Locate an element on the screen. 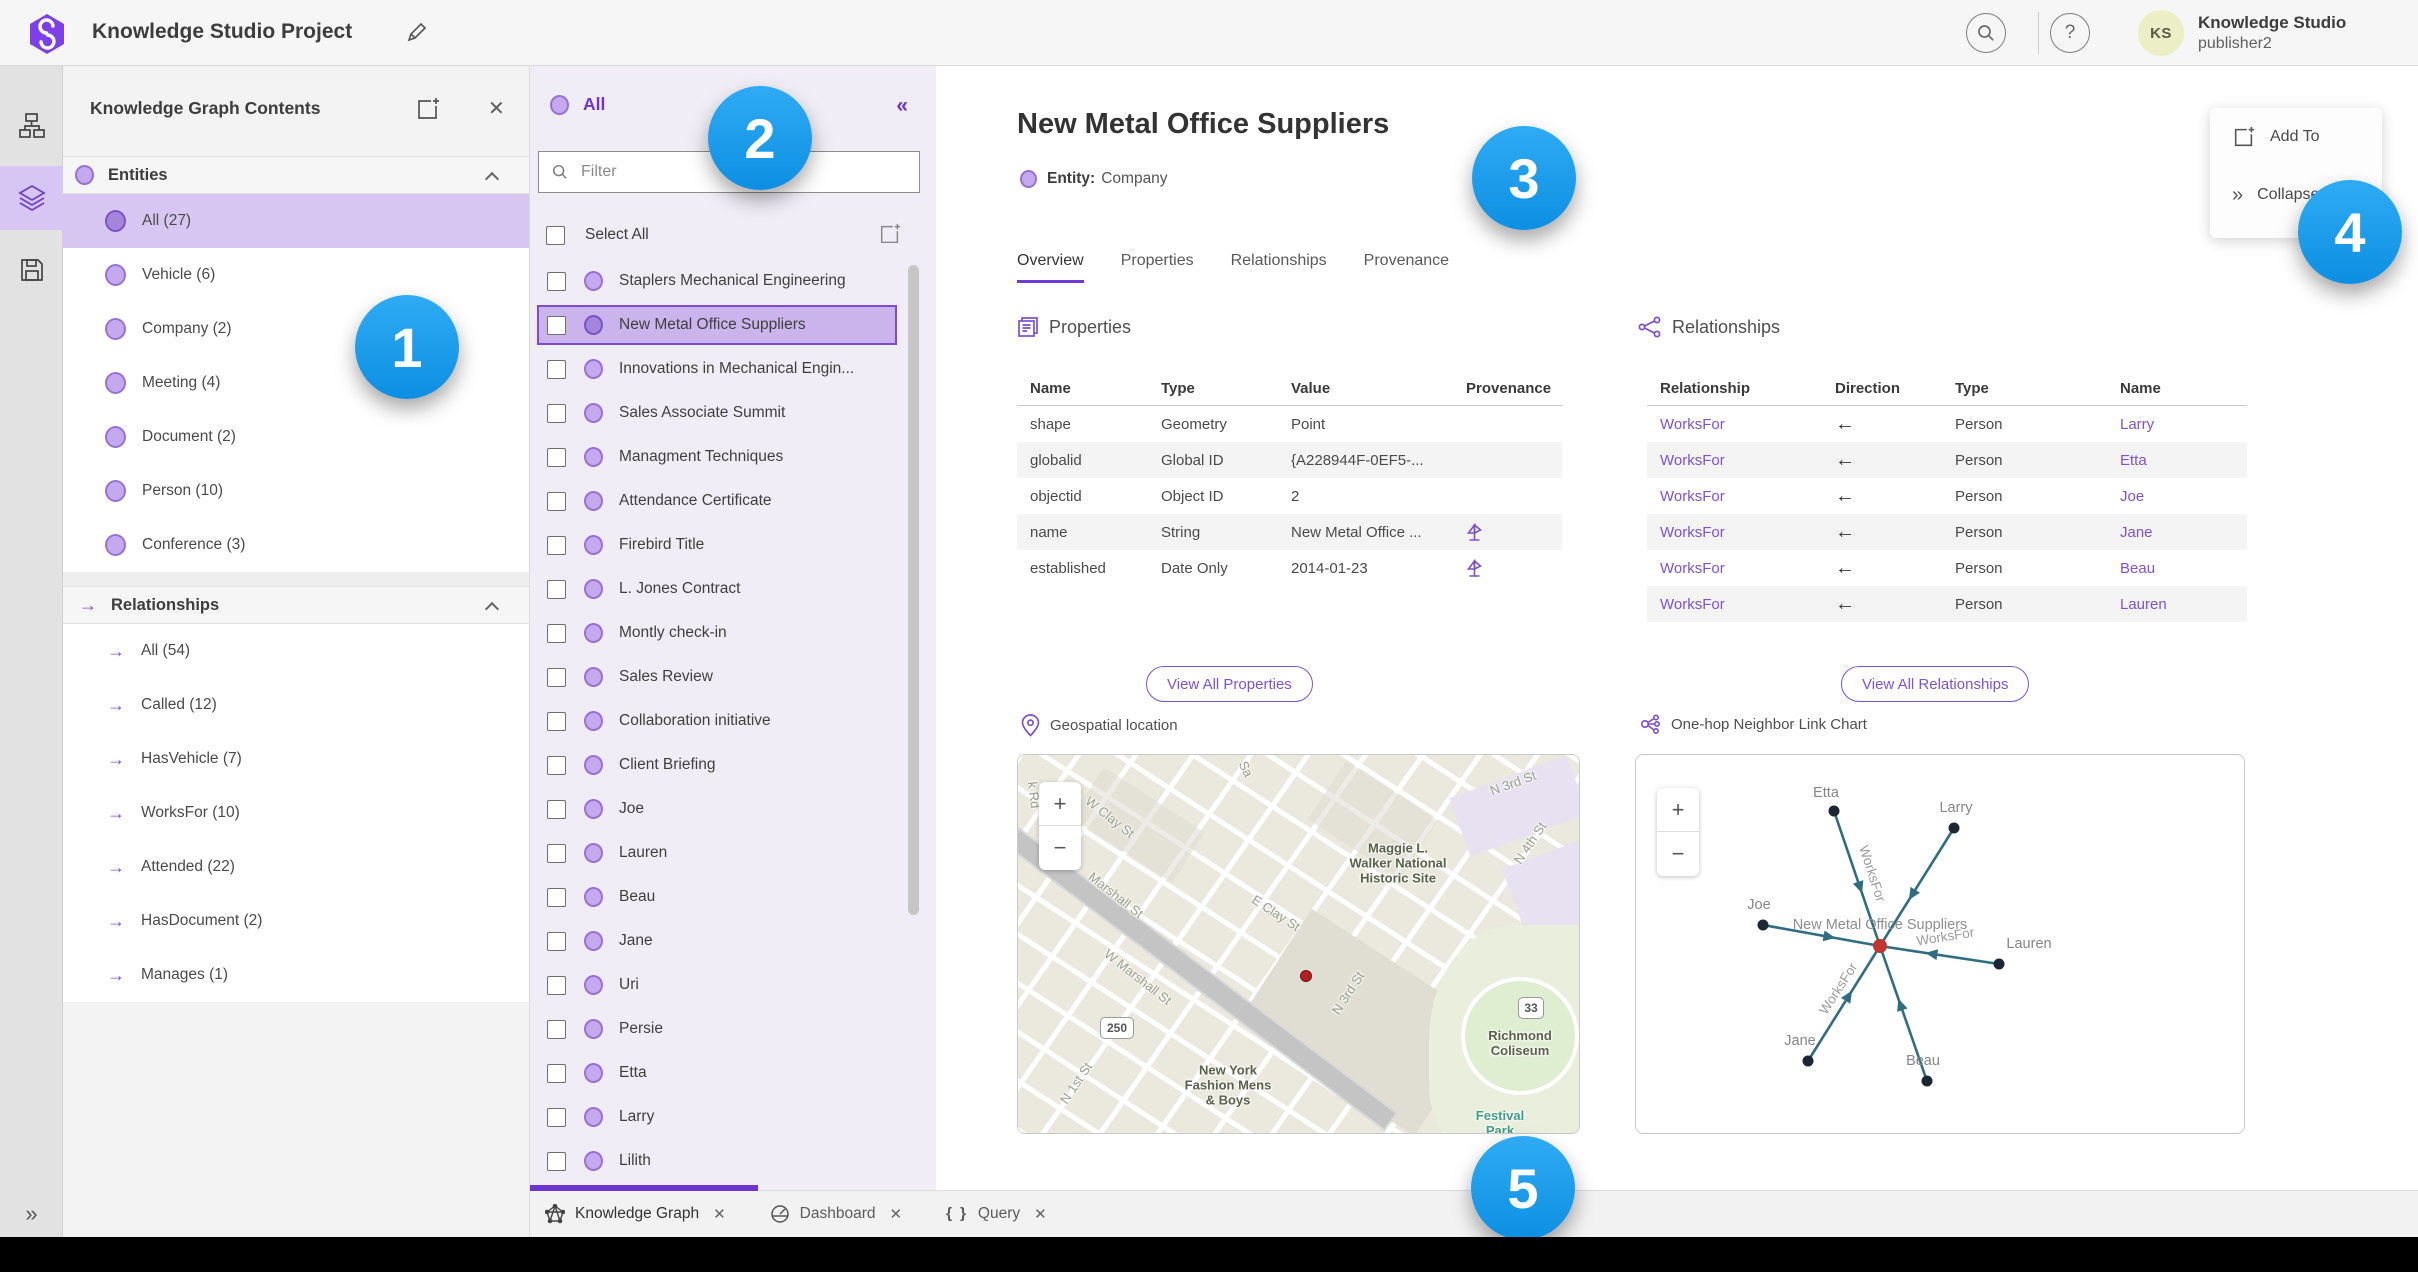 This screenshot has height=1272, width=2418. list-item: Larry is located at coordinates (717, 1117).